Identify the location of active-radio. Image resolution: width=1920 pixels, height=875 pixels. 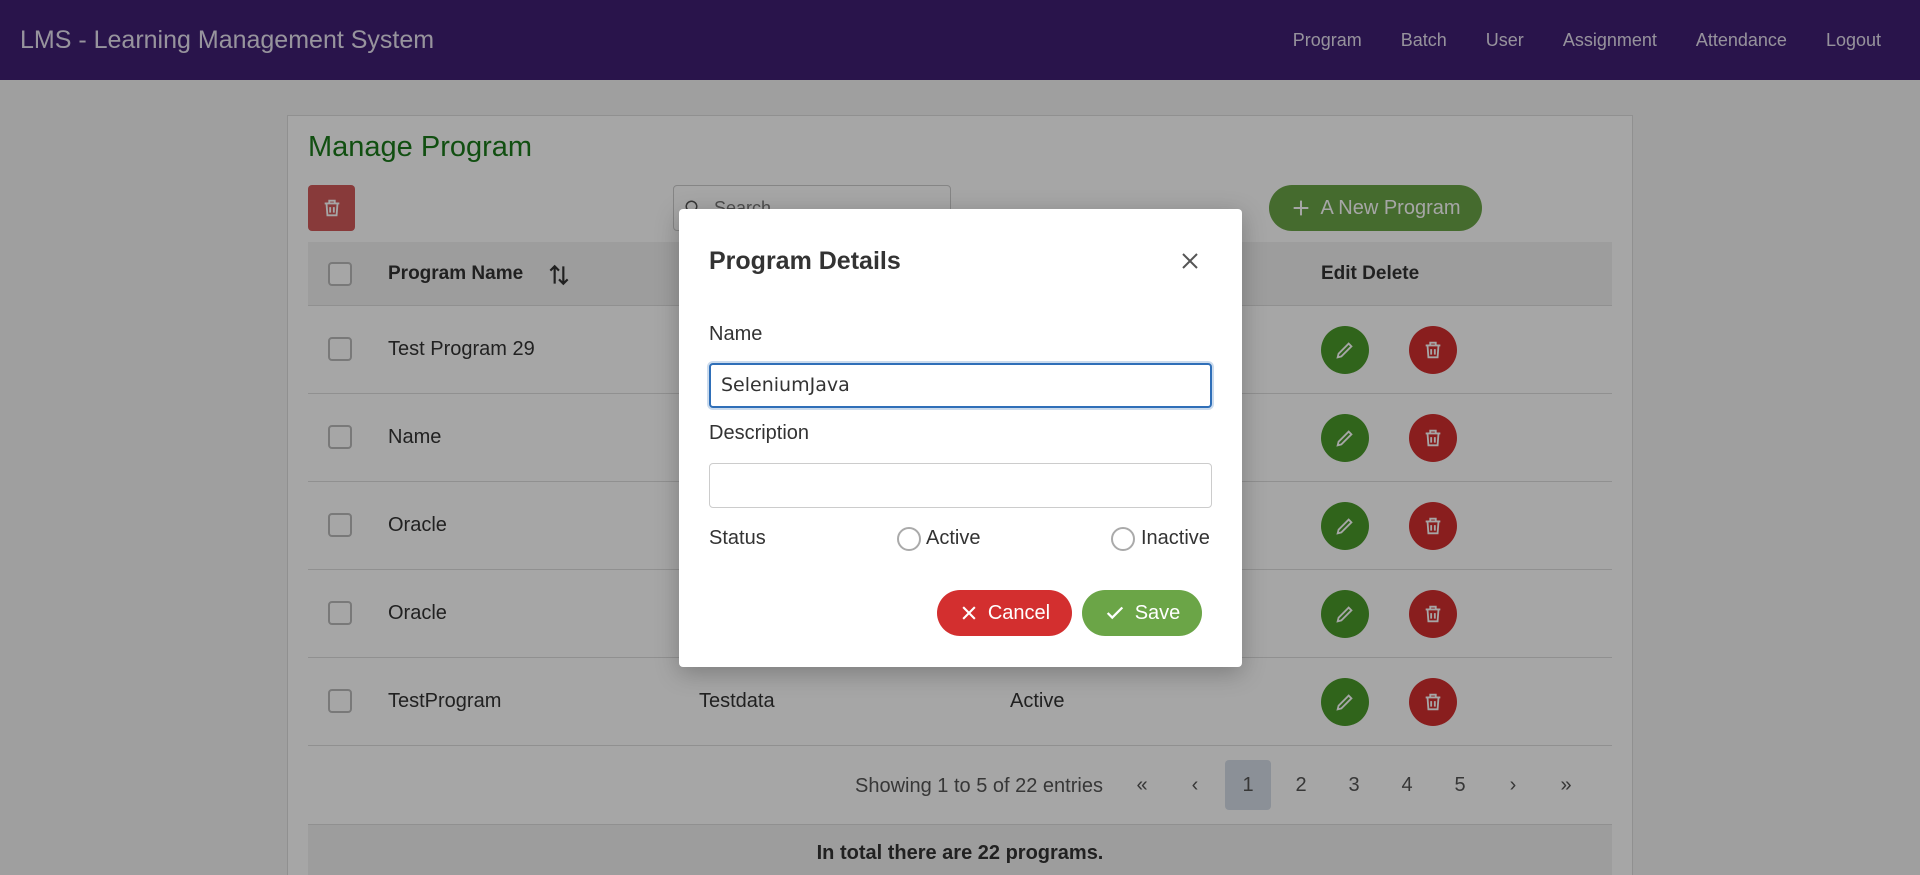
(909, 539).